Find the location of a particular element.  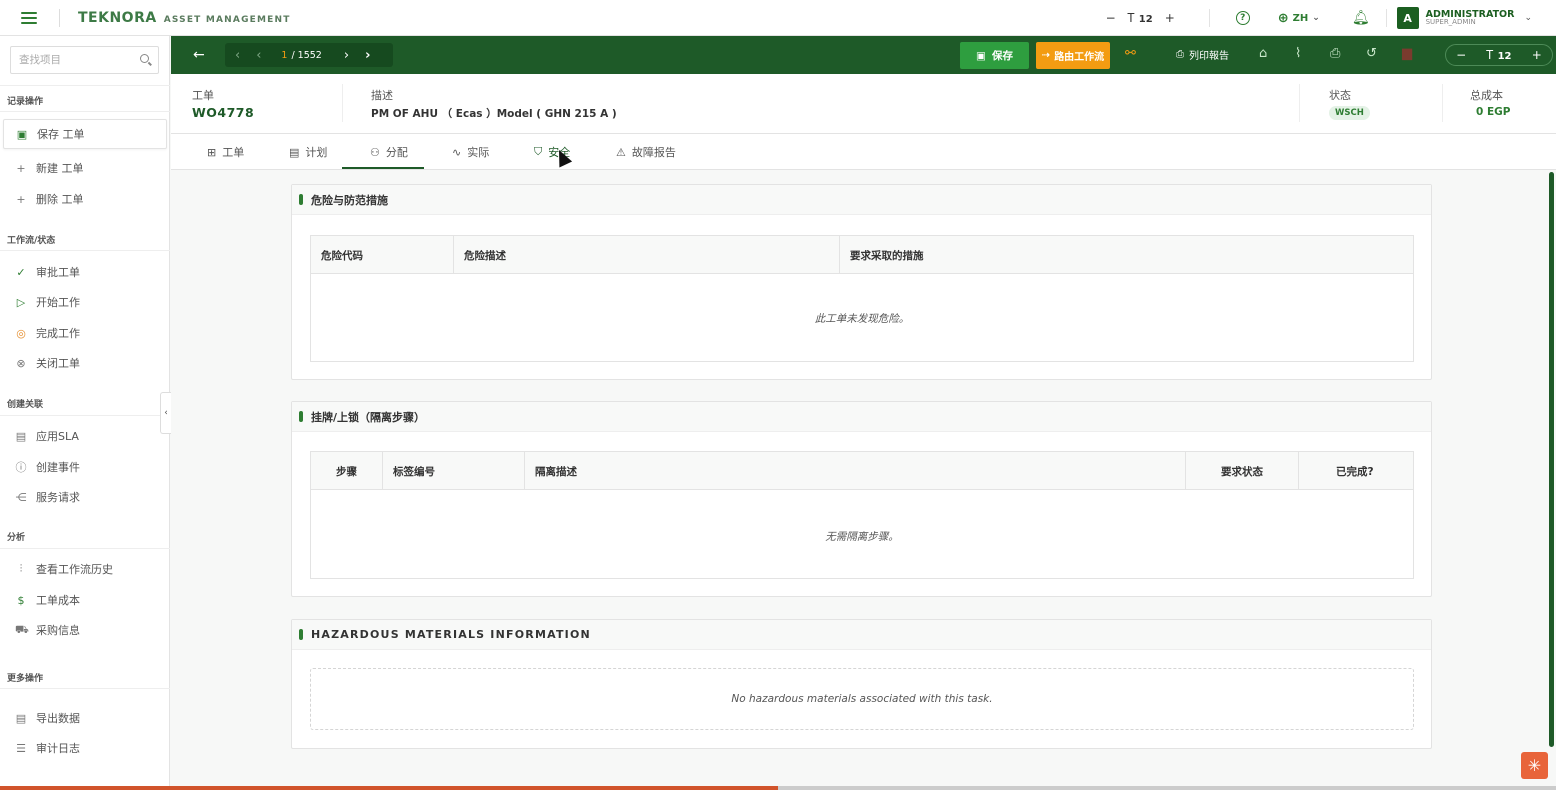

attachment-icon: ⌇ is located at coordinates (1298, 53).